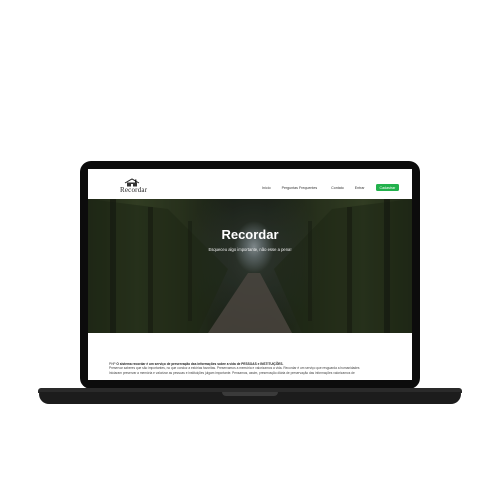 The image size is (500, 500). Describe the element at coordinates (134, 190) in the screenshot. I see `logo-text: Recordar` at that location.